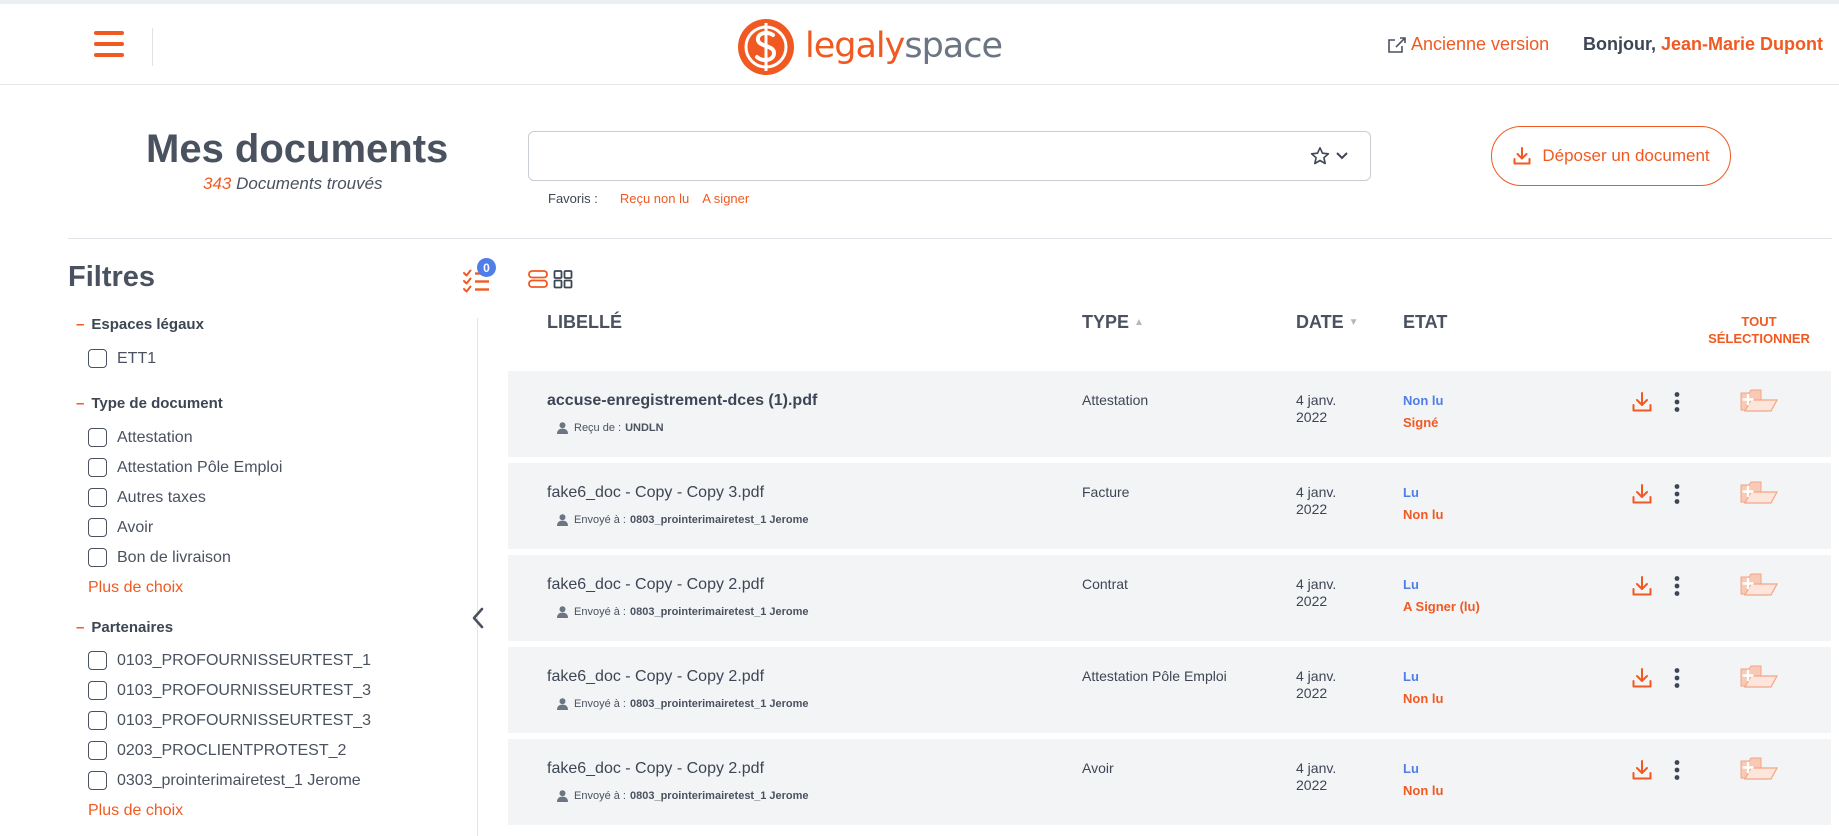 The height and width of the screenshot is (836, 1839). I want to click on section-divider, so click(950, 238).